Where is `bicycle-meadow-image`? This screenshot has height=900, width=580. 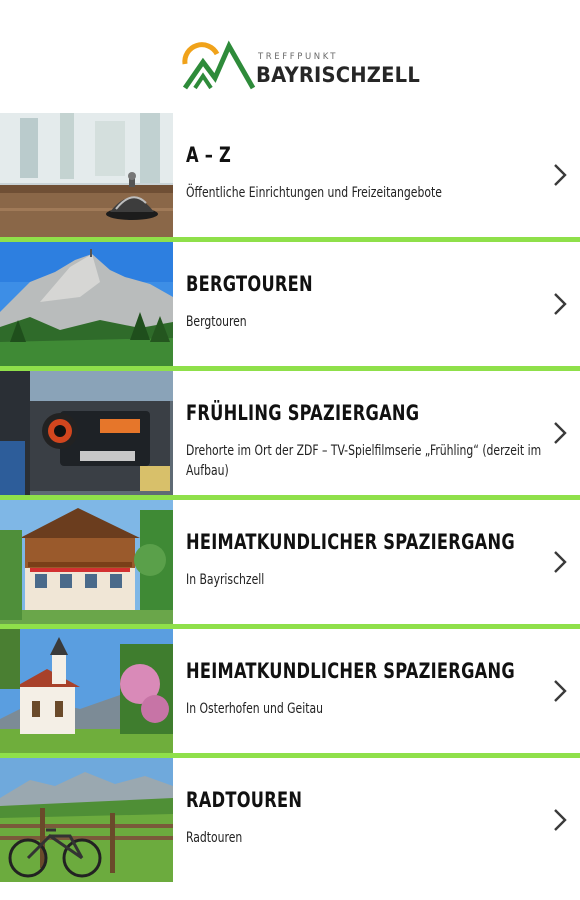
bicycle-meadow-image is located at coordinates (86, 820).